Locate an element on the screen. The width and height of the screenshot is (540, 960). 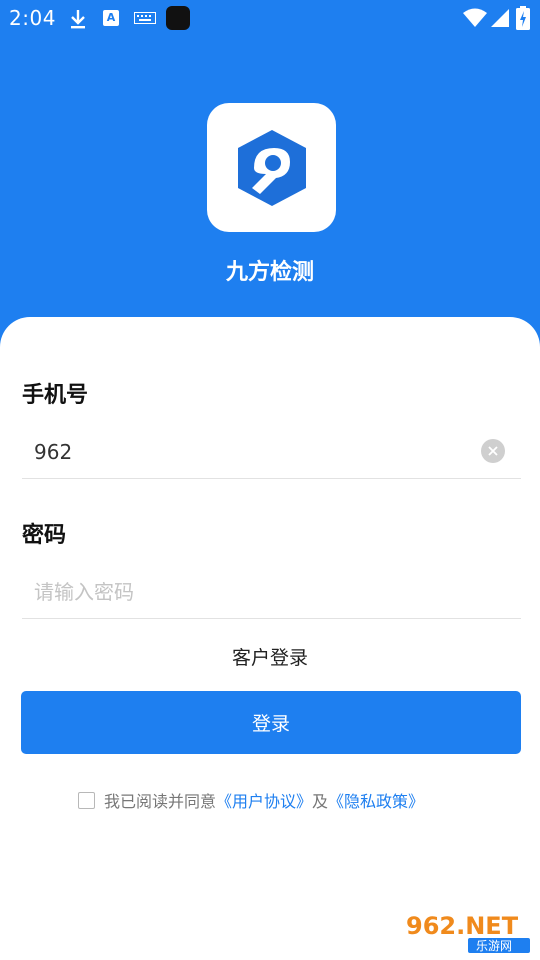
a-notification-icon: A is located at coordinates (111, 18).